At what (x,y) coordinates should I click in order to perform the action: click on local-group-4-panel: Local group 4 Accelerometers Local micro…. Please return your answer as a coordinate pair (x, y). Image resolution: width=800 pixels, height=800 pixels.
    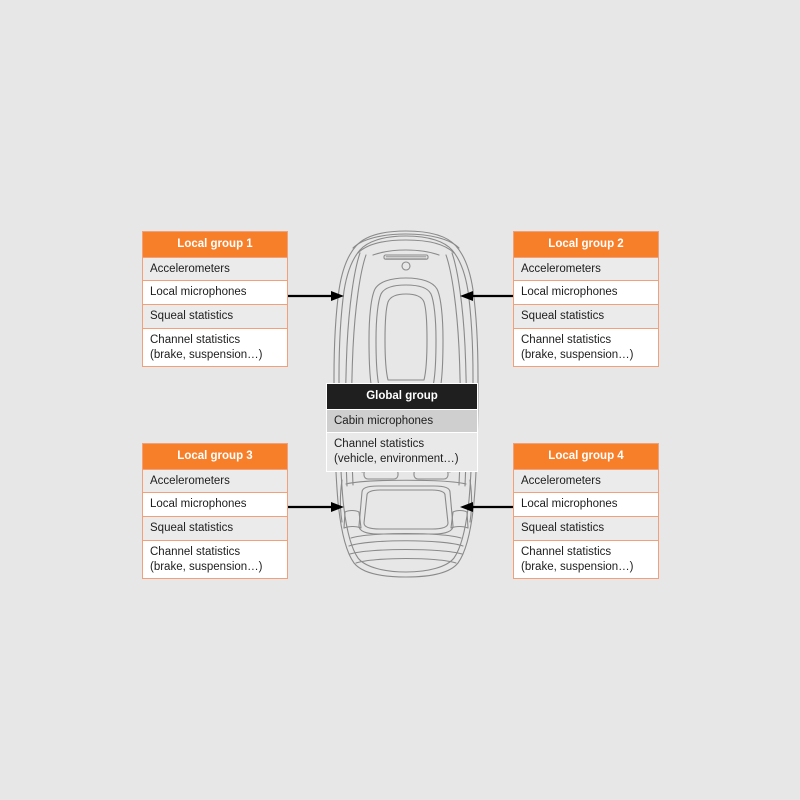
    Looking at the image, I should click on (586, 511).